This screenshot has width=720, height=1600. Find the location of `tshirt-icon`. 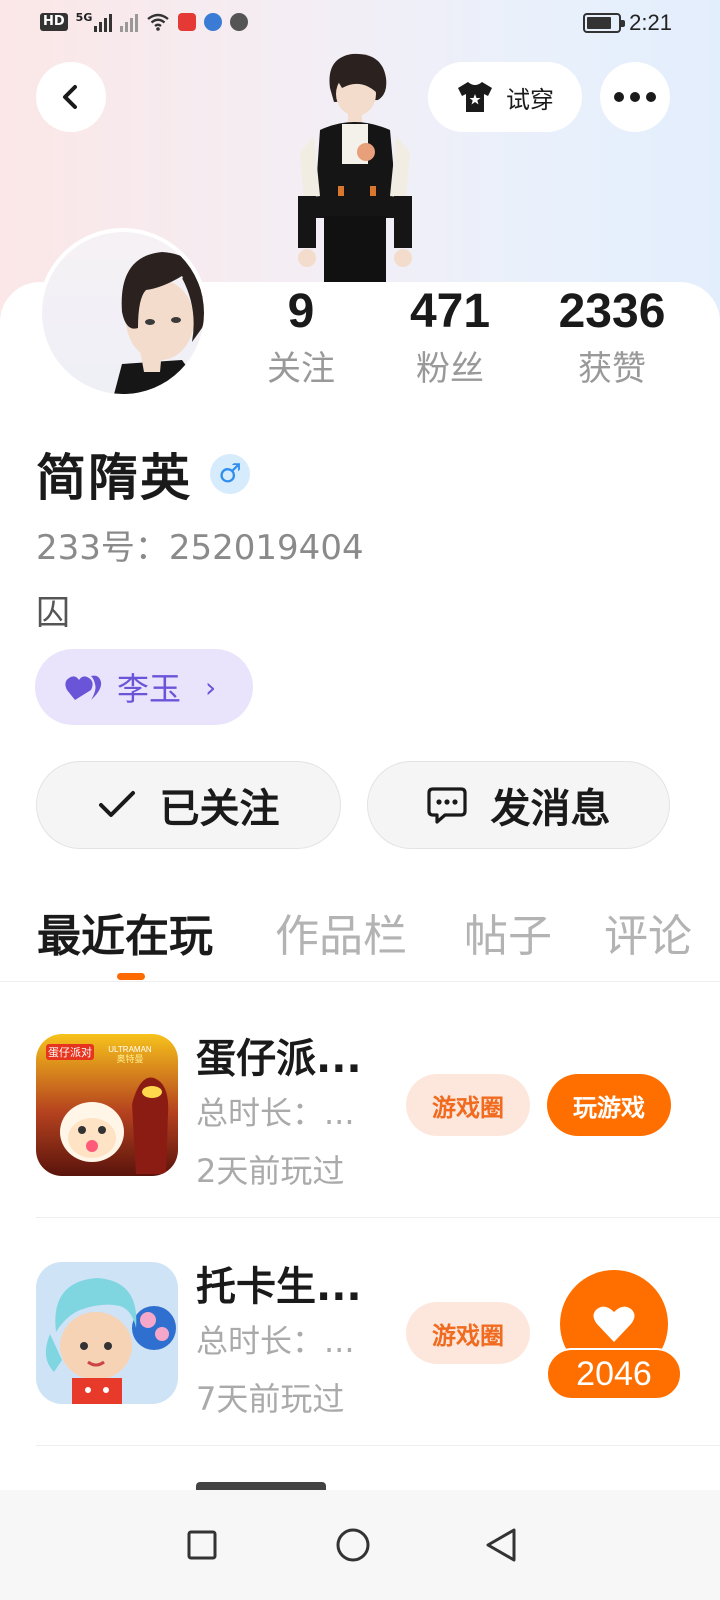

tshirt-icon is located at coordinates (475, 97).